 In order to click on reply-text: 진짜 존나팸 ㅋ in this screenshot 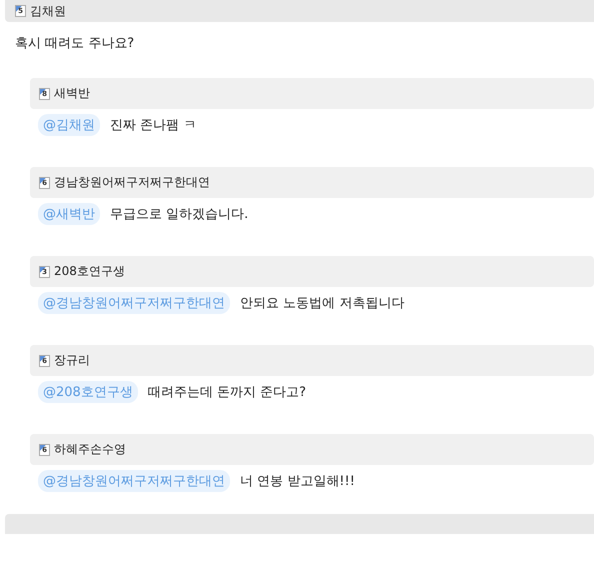, I will do `click(153, 125)`.